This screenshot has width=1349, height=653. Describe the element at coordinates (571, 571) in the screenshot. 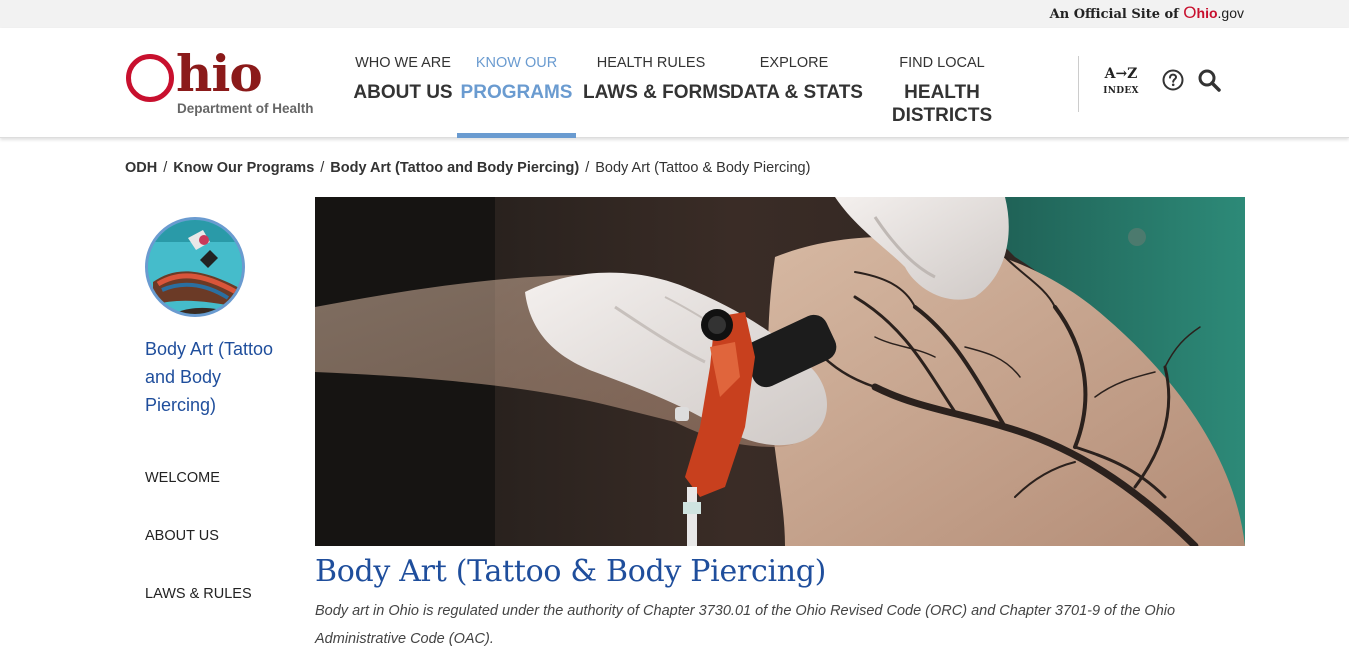

I see `page-title: Body Art (Tattoo & Body Piercing)` at that location.